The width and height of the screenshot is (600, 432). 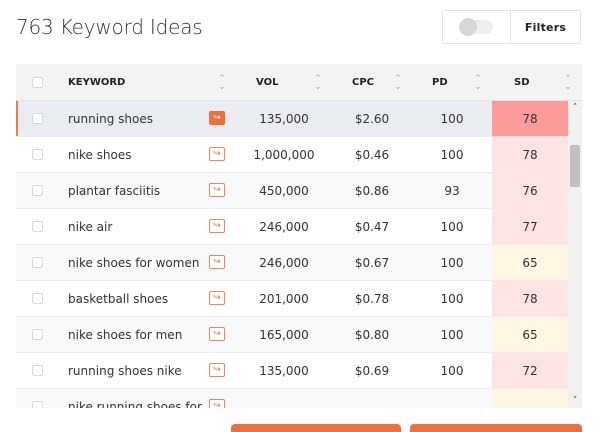 I want to click on keyword-cell: nike running shoes for, so click(x=137, y=399).